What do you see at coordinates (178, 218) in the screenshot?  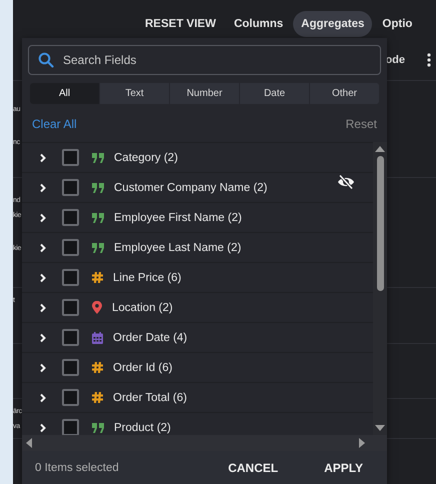 I see `field-label: Employee First Name (2)` at bounding box center [178, 218].